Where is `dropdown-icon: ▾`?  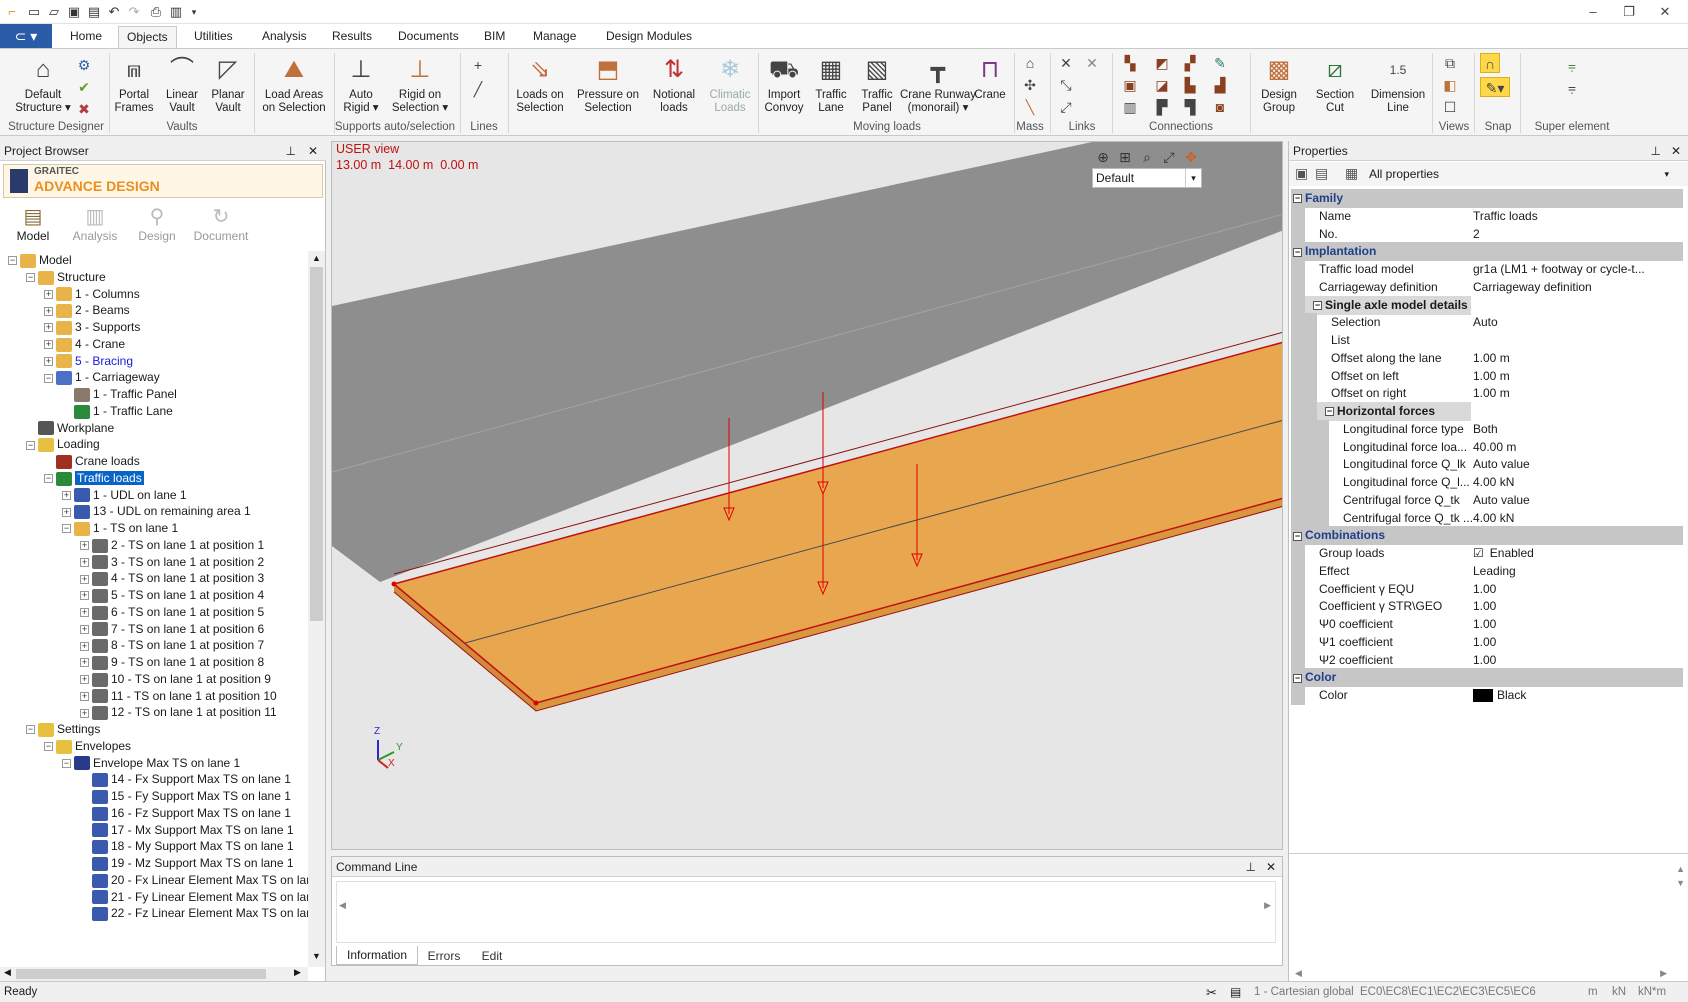
dropdown-icon: ▾ is located at coordinates (194, 12).